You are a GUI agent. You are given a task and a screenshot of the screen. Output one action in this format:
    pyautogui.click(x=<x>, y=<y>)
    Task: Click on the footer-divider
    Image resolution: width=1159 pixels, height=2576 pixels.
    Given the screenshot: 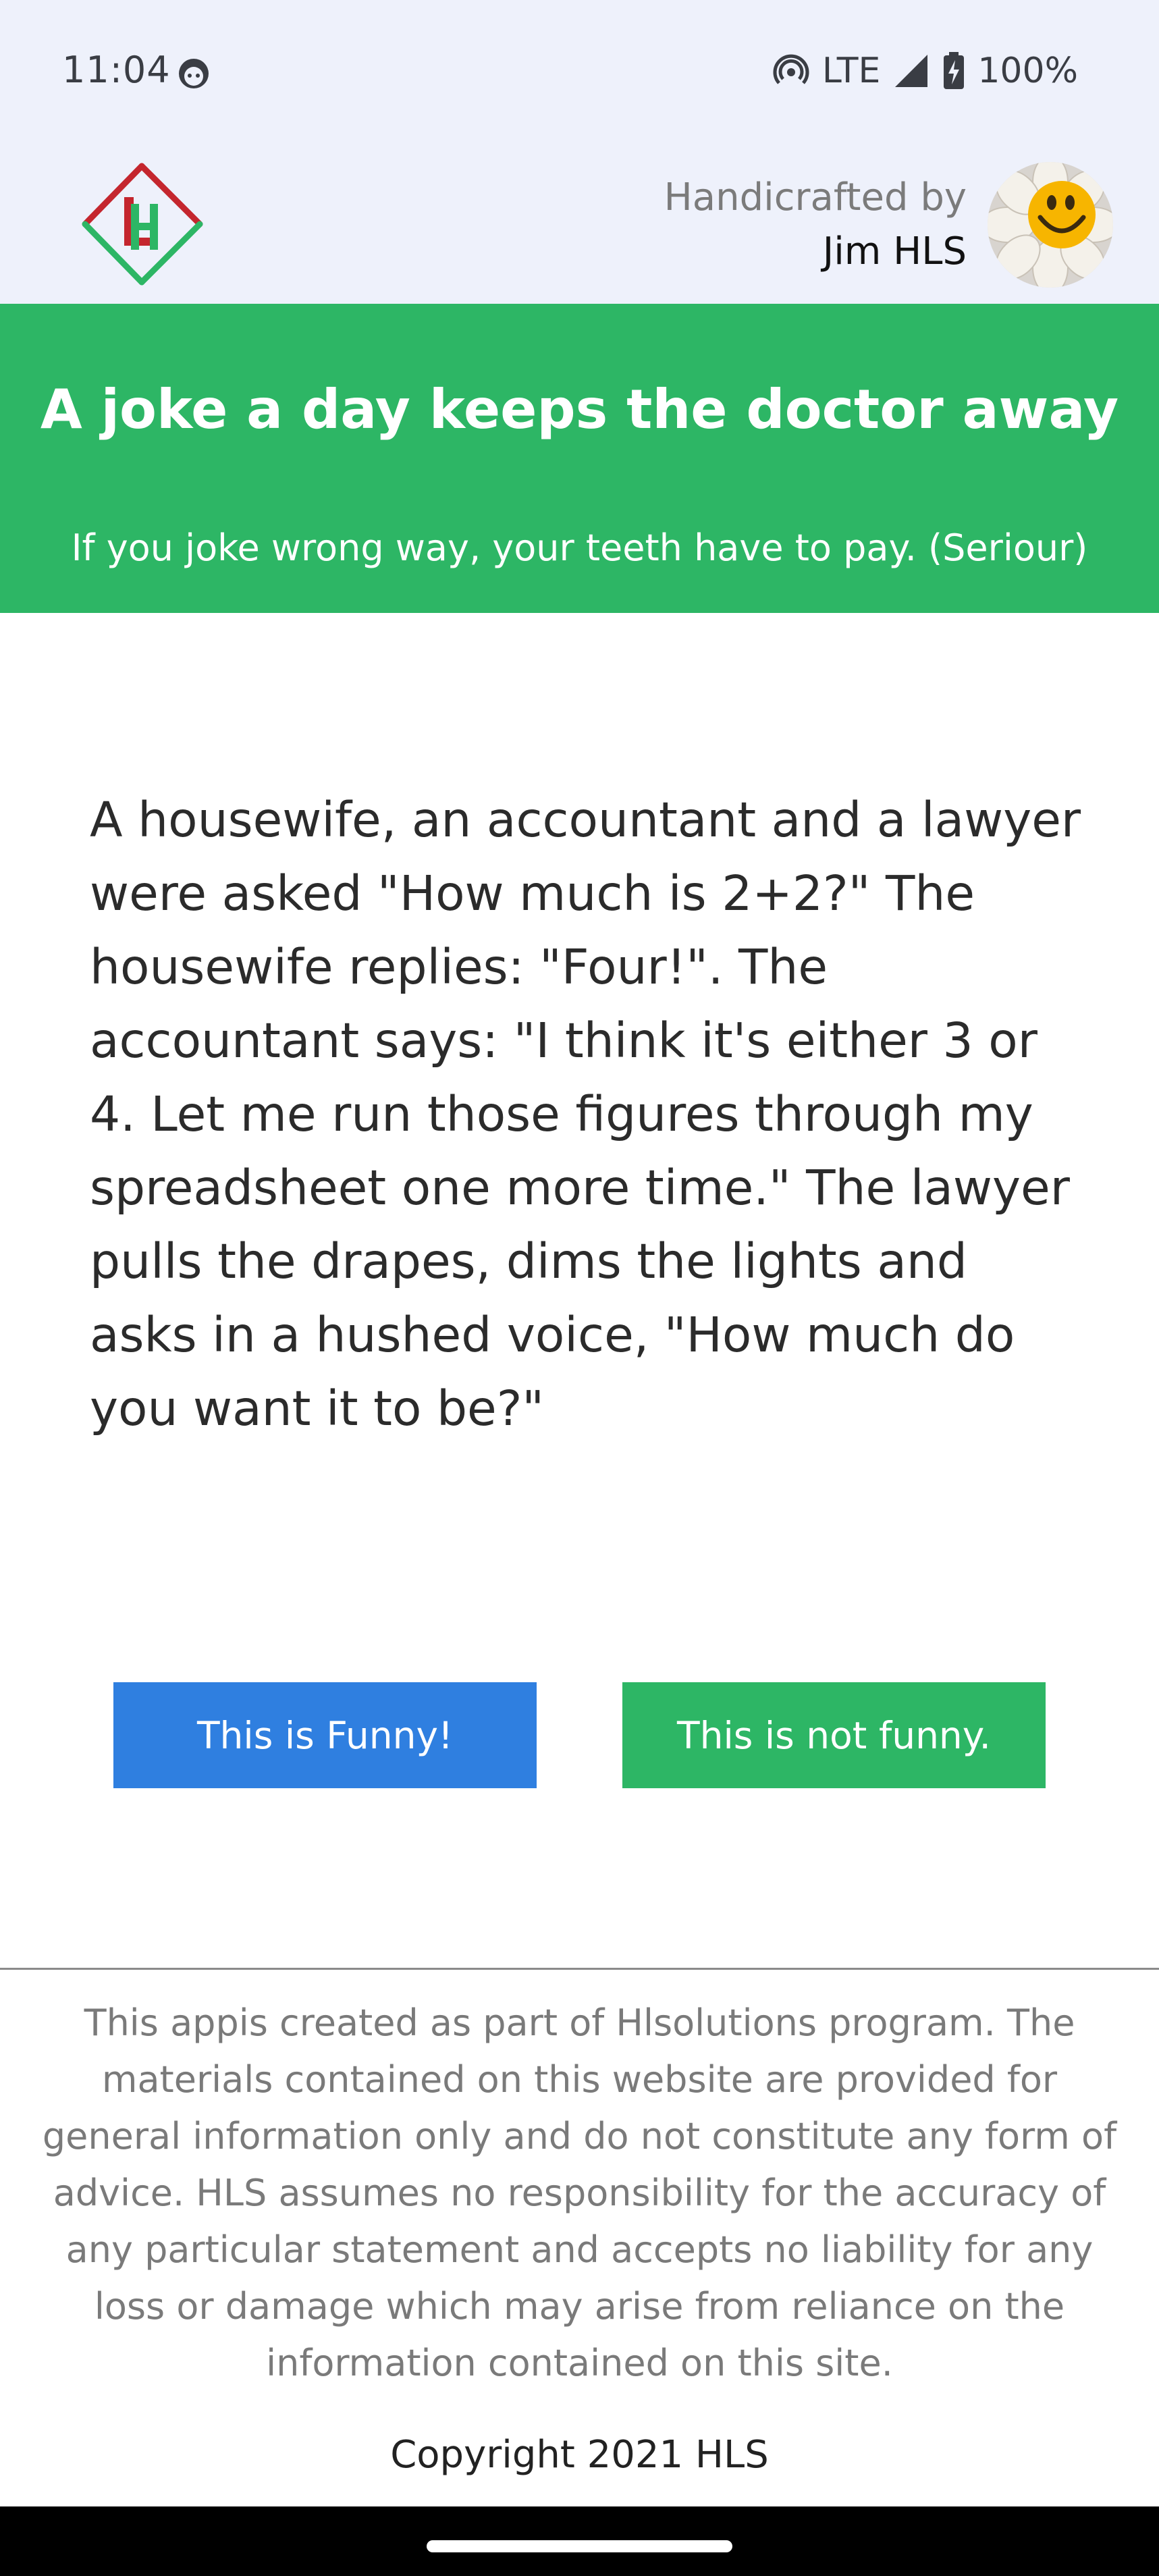 What is the action you would take?
    pyautogui.click(x=579, y=1969)
    